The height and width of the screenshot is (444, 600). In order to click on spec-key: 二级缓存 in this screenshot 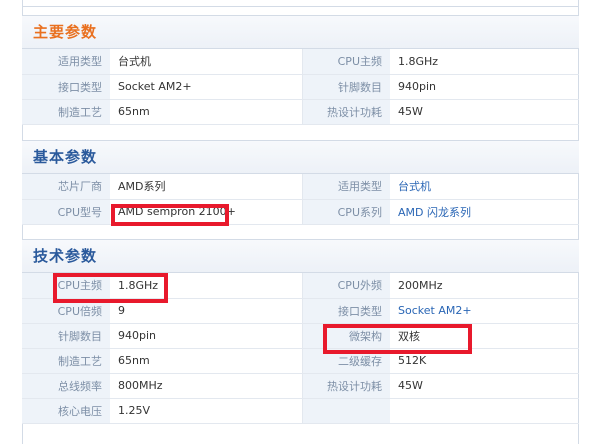, I will do `click(346, 361)`.